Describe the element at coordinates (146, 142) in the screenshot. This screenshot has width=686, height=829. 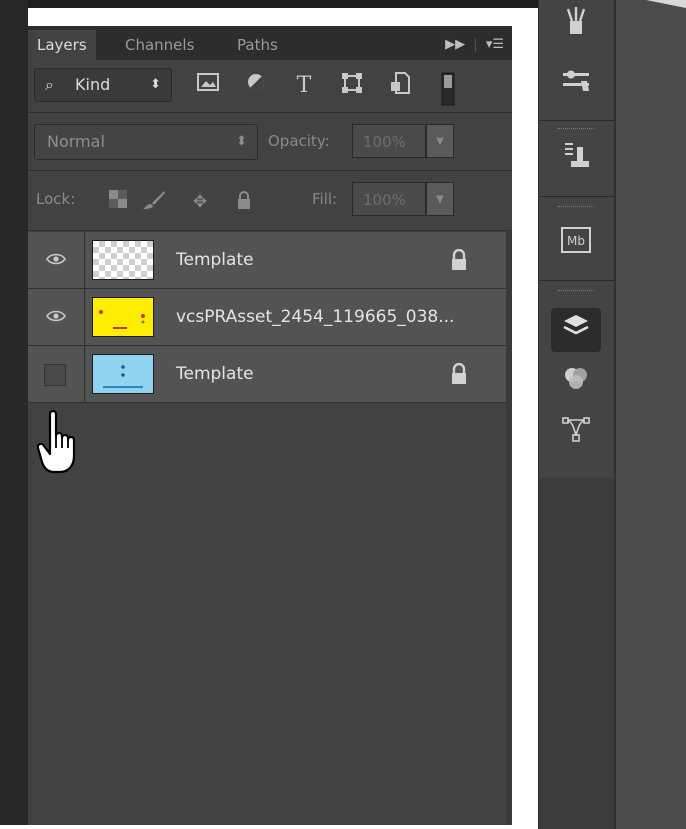
I see `blend-mode-select: Normal ⬍` at that location.